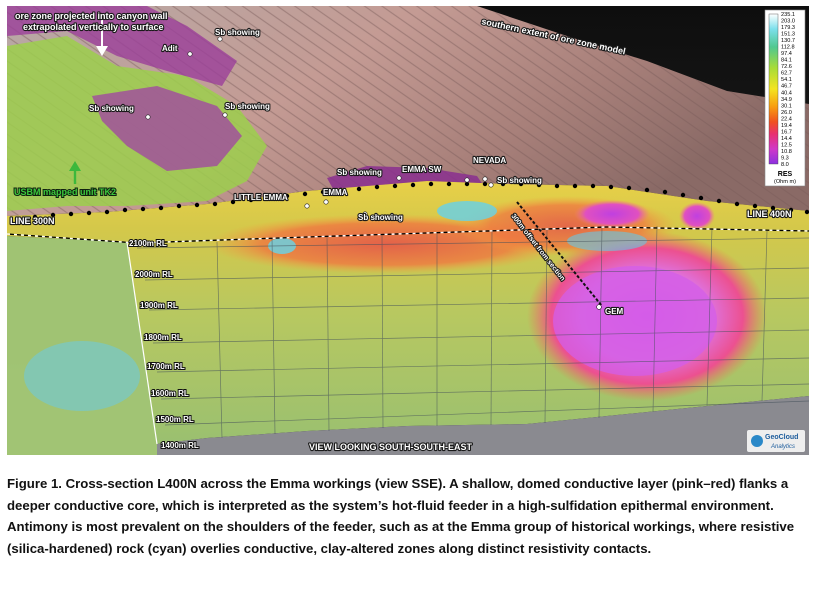  Describe the element at coordinates (159, 305) in the screenshot. I see `elevation-label-1900: 1900m RL` at that location.